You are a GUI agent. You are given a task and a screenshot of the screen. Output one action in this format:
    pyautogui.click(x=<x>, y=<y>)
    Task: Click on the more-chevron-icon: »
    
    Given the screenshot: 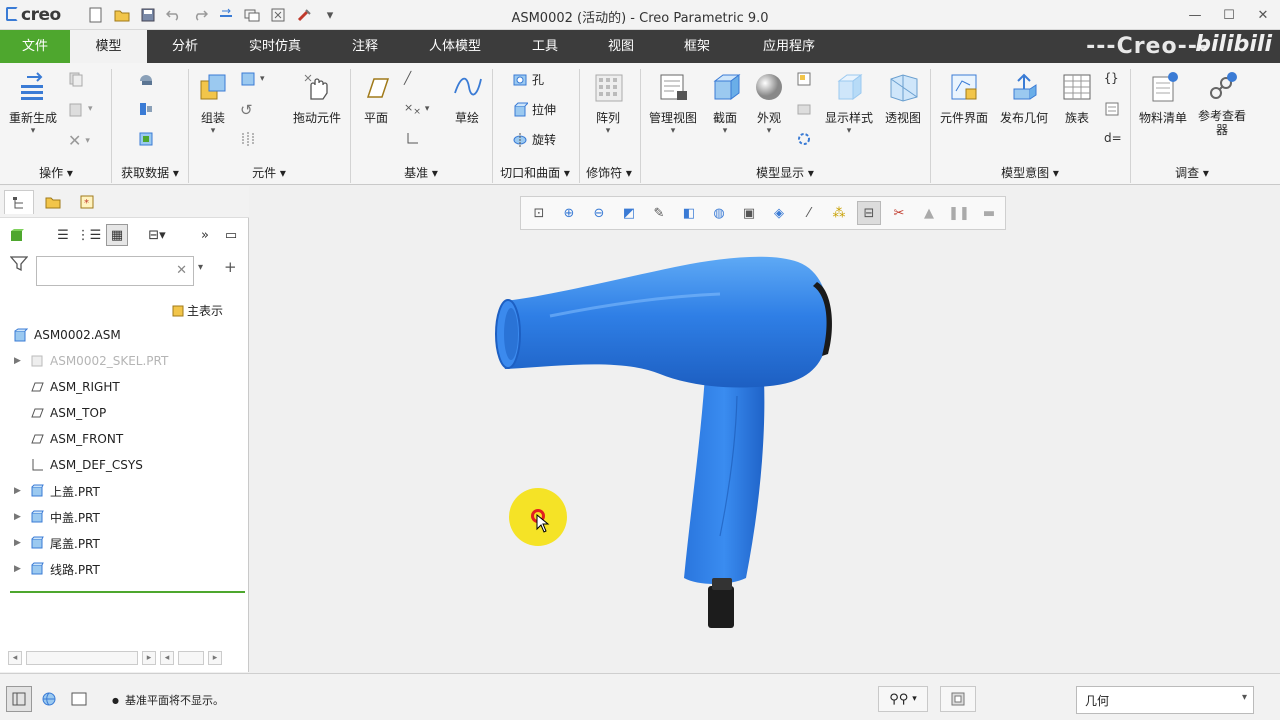 What is the action you would take?
    pyautogui.click(x=205, y=235)
    